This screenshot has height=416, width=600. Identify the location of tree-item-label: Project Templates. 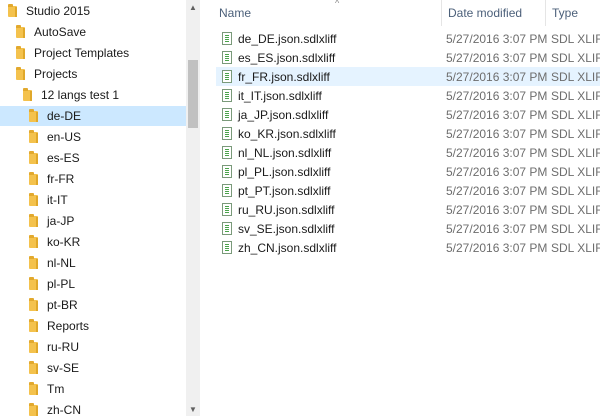
(82, 53).